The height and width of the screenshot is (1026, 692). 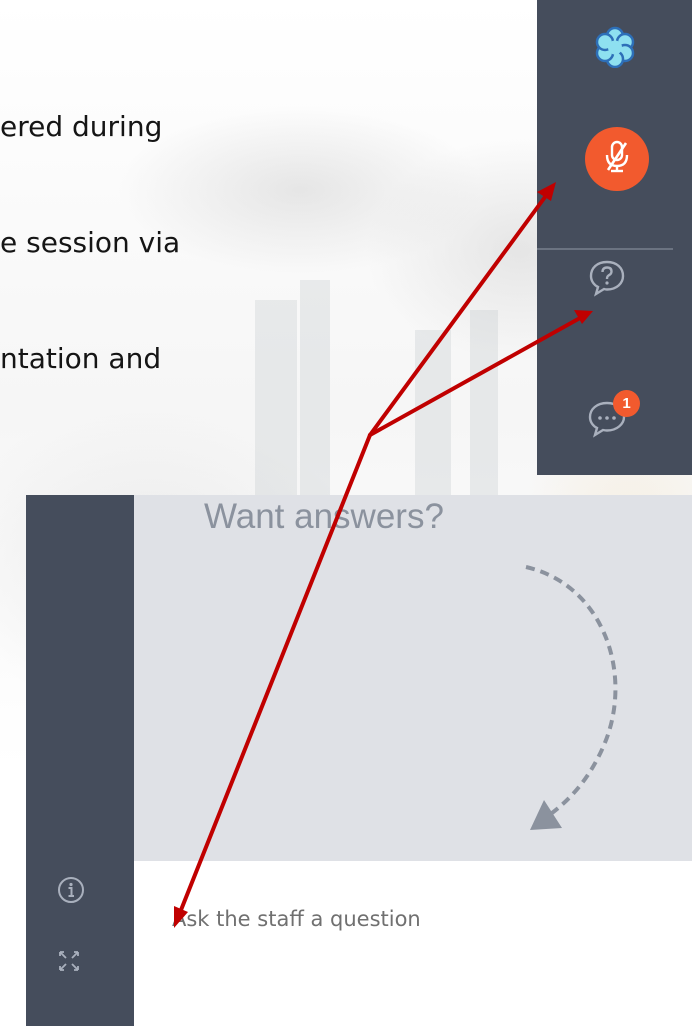 I want to click on annotation-arrow-to-mic, so click(x=457, y=316).